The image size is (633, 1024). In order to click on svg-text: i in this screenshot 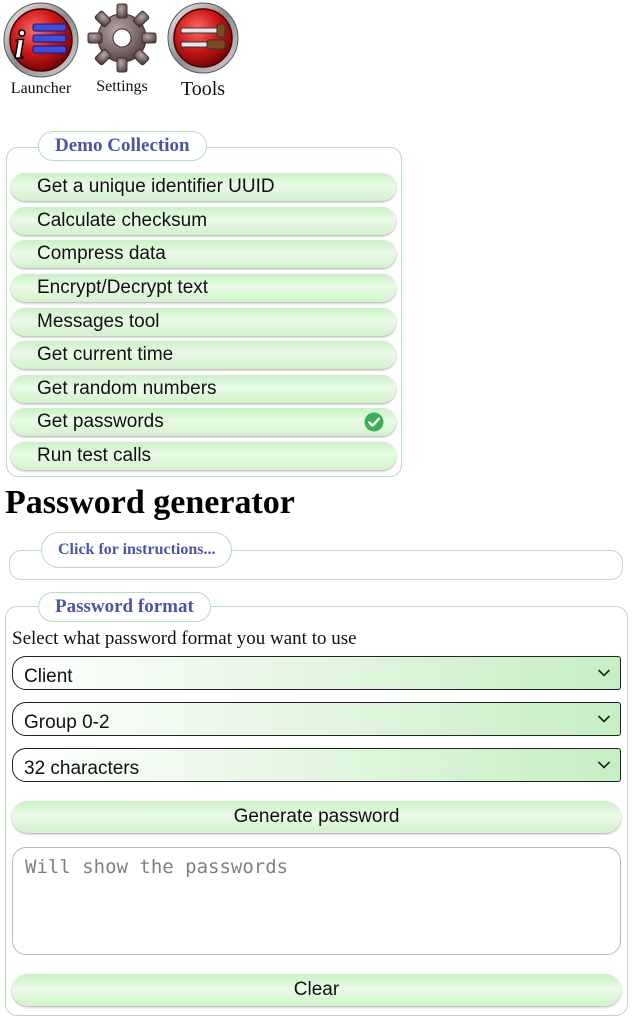, I will do `click(19, 44)`.